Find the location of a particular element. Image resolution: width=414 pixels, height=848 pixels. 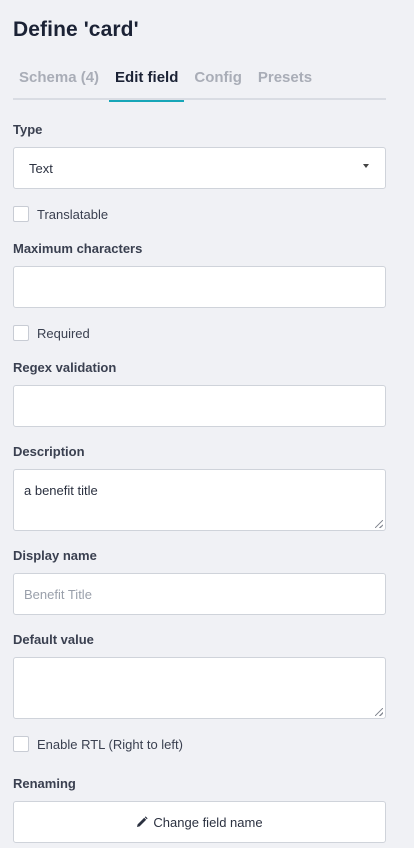

rtl-checkbox is located at coordinates (21, 744).